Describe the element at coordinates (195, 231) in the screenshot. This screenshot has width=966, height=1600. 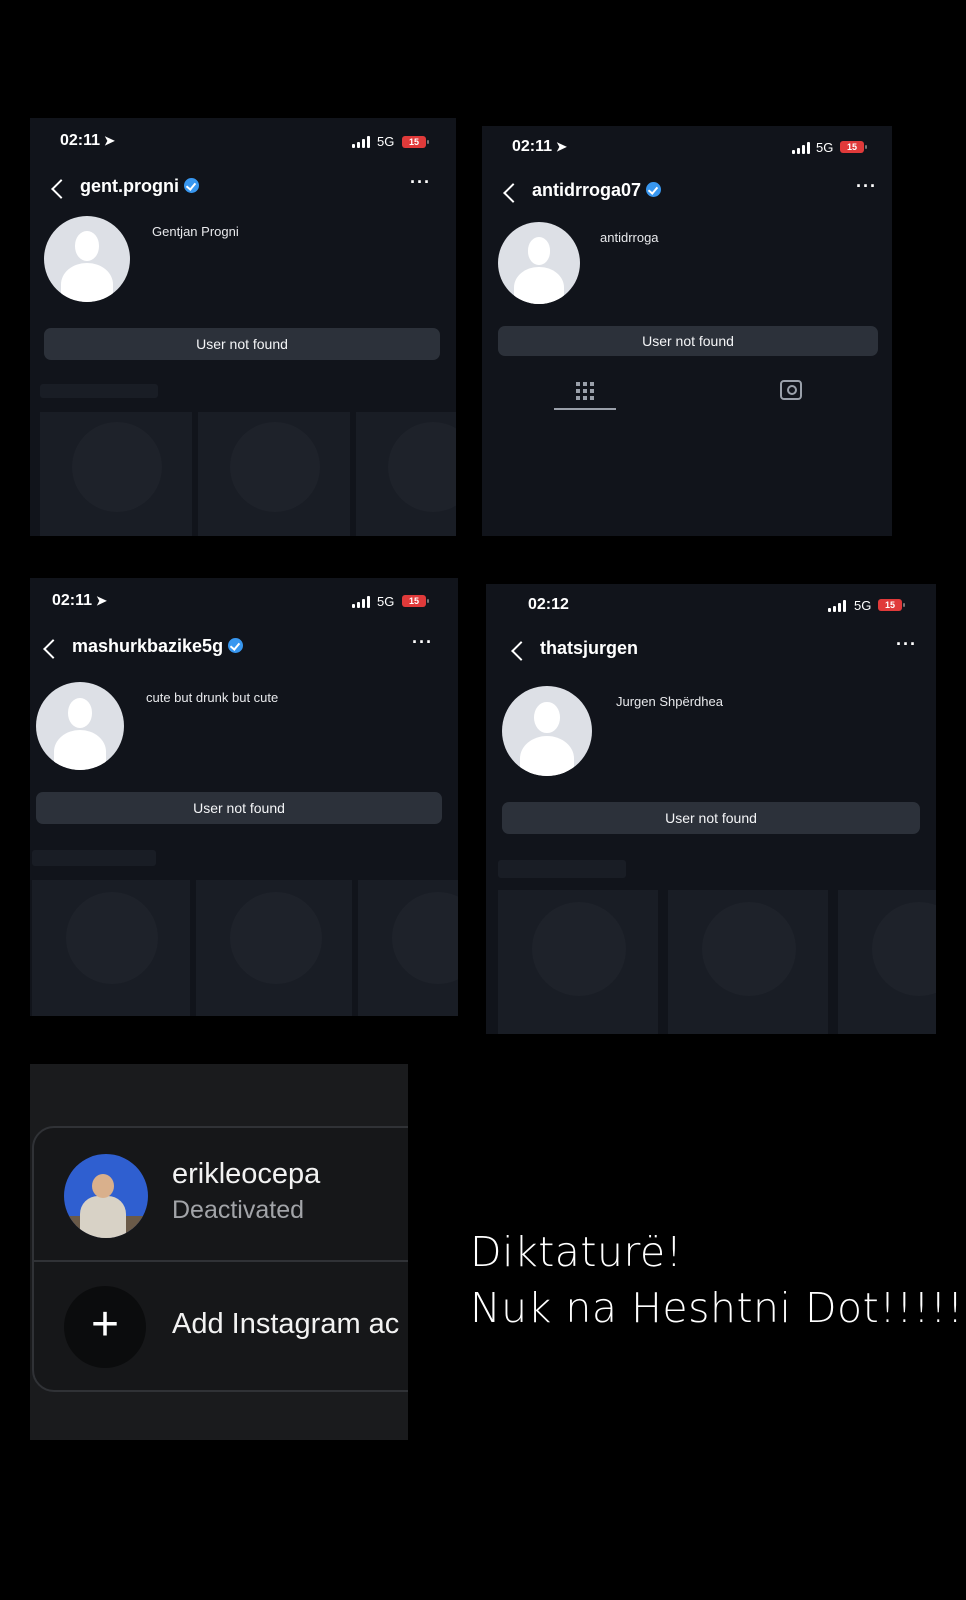
I see `profile-name: Gentjan Progni` at that location.